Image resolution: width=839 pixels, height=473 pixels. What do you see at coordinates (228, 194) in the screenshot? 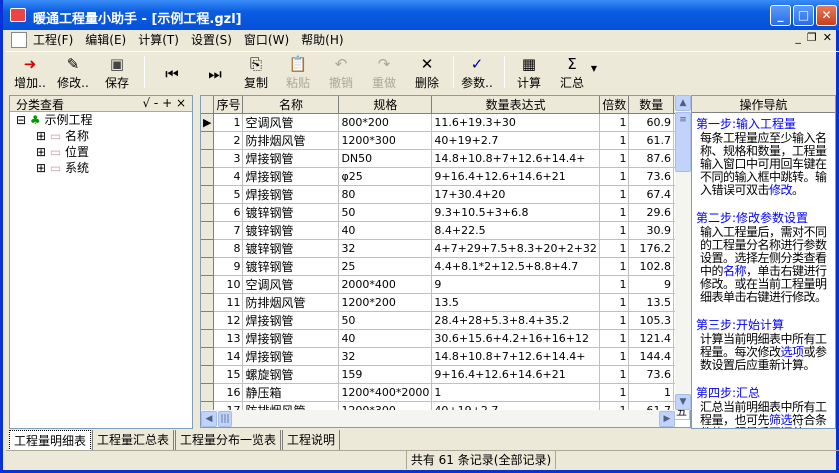
I see `cell-index: 5` at bounding box center [228, 194].